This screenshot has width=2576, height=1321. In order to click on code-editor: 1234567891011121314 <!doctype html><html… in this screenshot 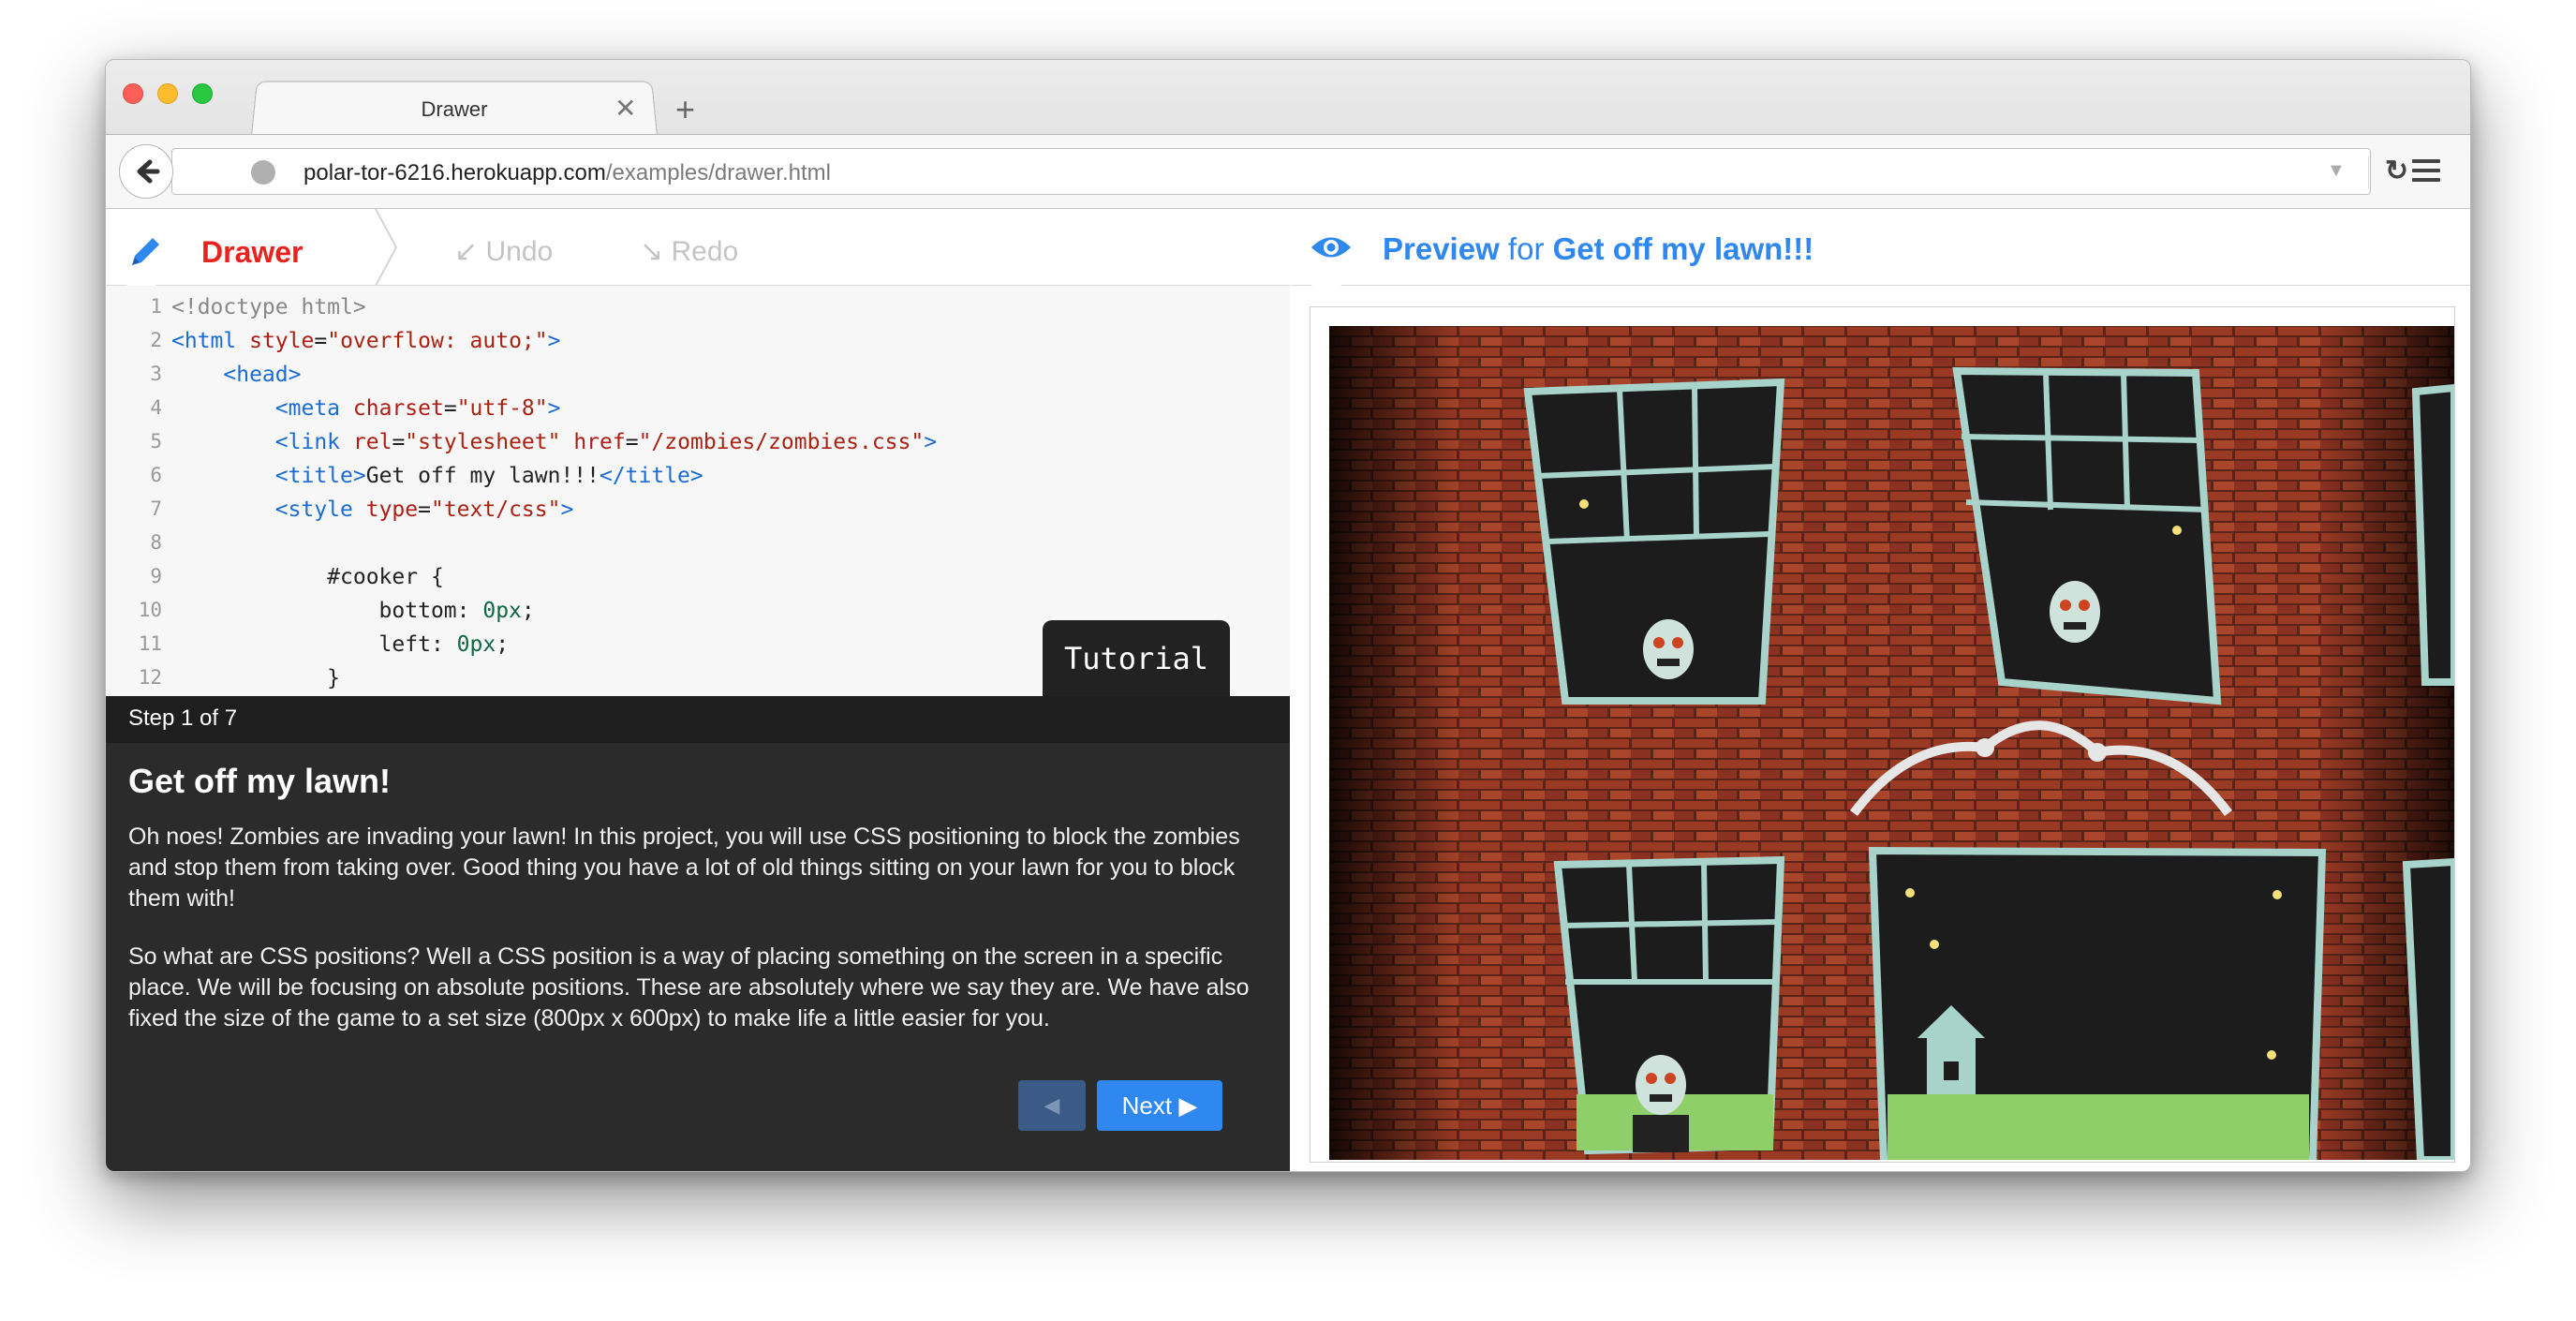, I will do `click(698, 491)`.